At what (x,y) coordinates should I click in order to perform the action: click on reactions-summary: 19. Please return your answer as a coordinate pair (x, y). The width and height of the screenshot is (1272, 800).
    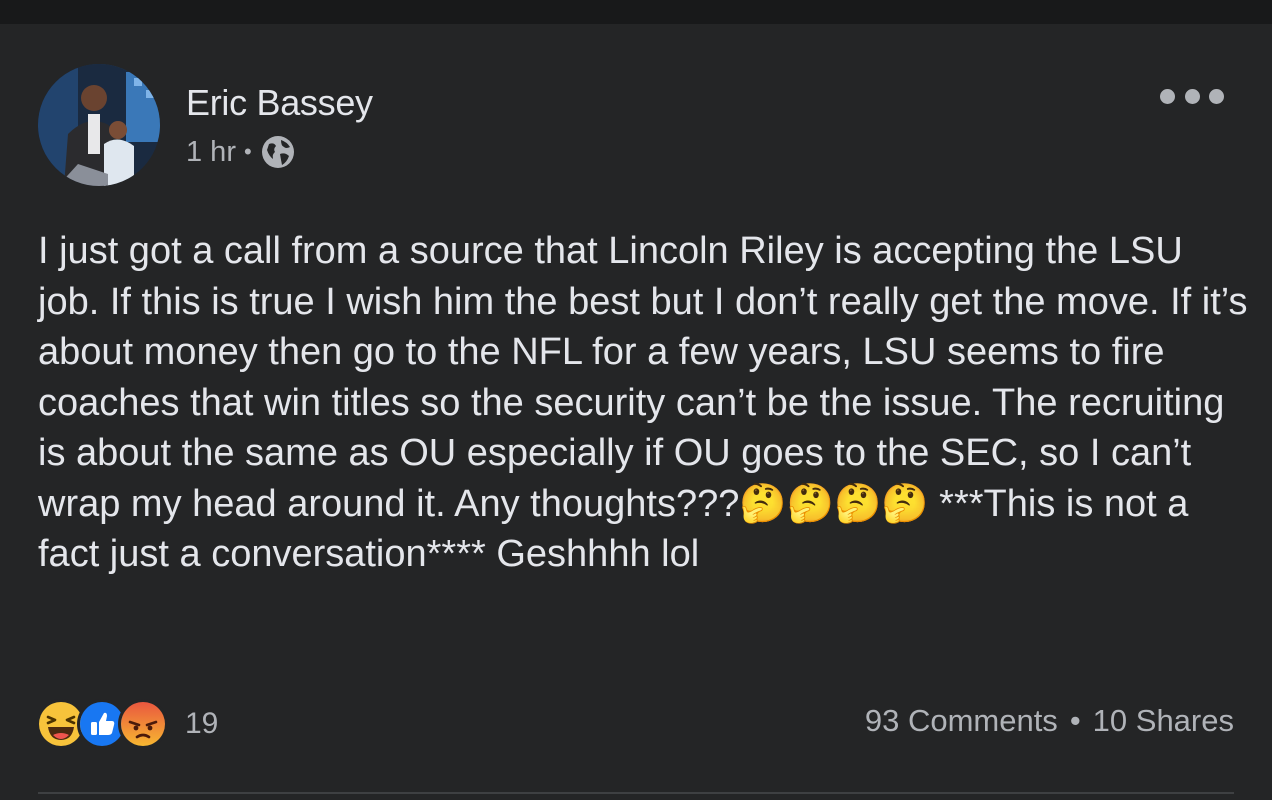
    Looking at the image, I should click on (127, 724).